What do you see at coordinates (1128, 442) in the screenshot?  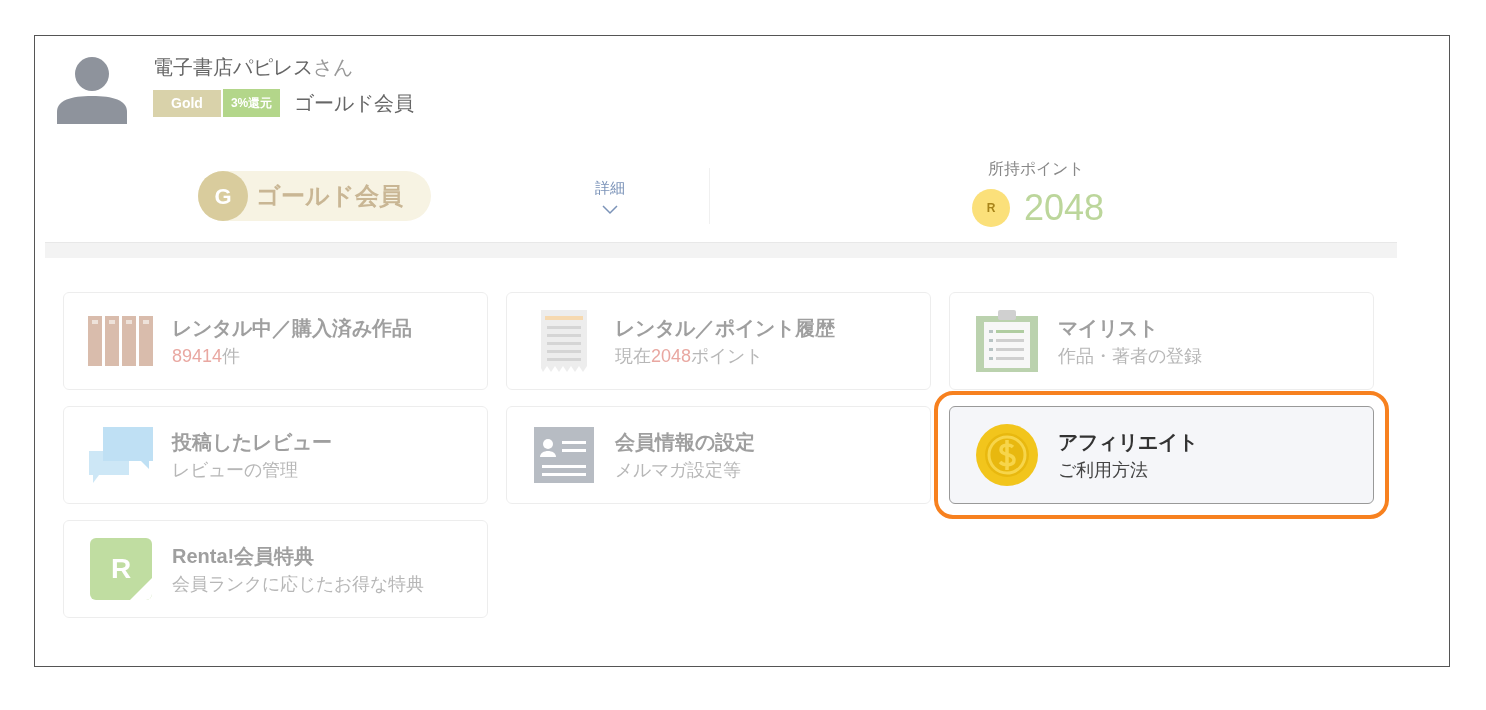 I see `card-title: アフィリエイト` at bounding box center [1128, 442].